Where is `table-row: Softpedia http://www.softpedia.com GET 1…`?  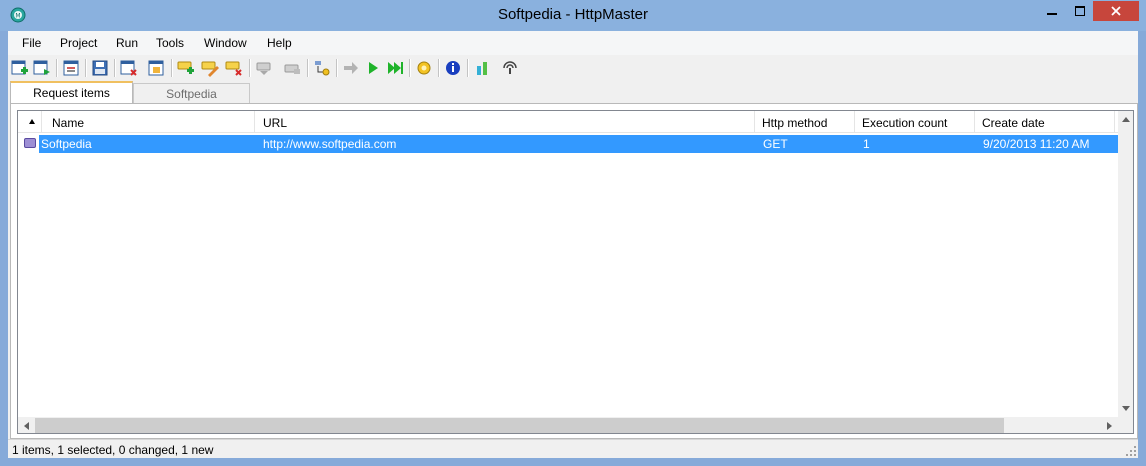 table-row: Softpedia http://www.softpedia.com GET 1… is located at coordinates (572, 144).